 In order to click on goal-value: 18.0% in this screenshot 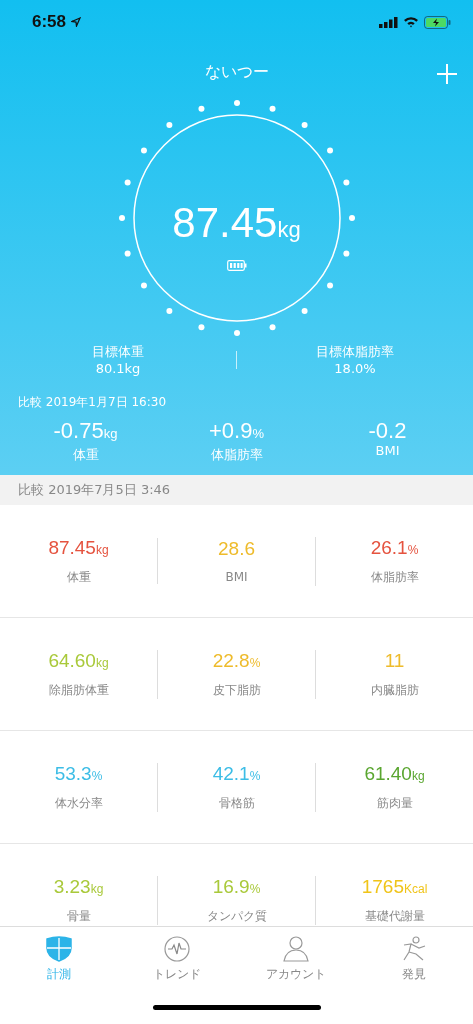, I will do `click(355, 368)`.